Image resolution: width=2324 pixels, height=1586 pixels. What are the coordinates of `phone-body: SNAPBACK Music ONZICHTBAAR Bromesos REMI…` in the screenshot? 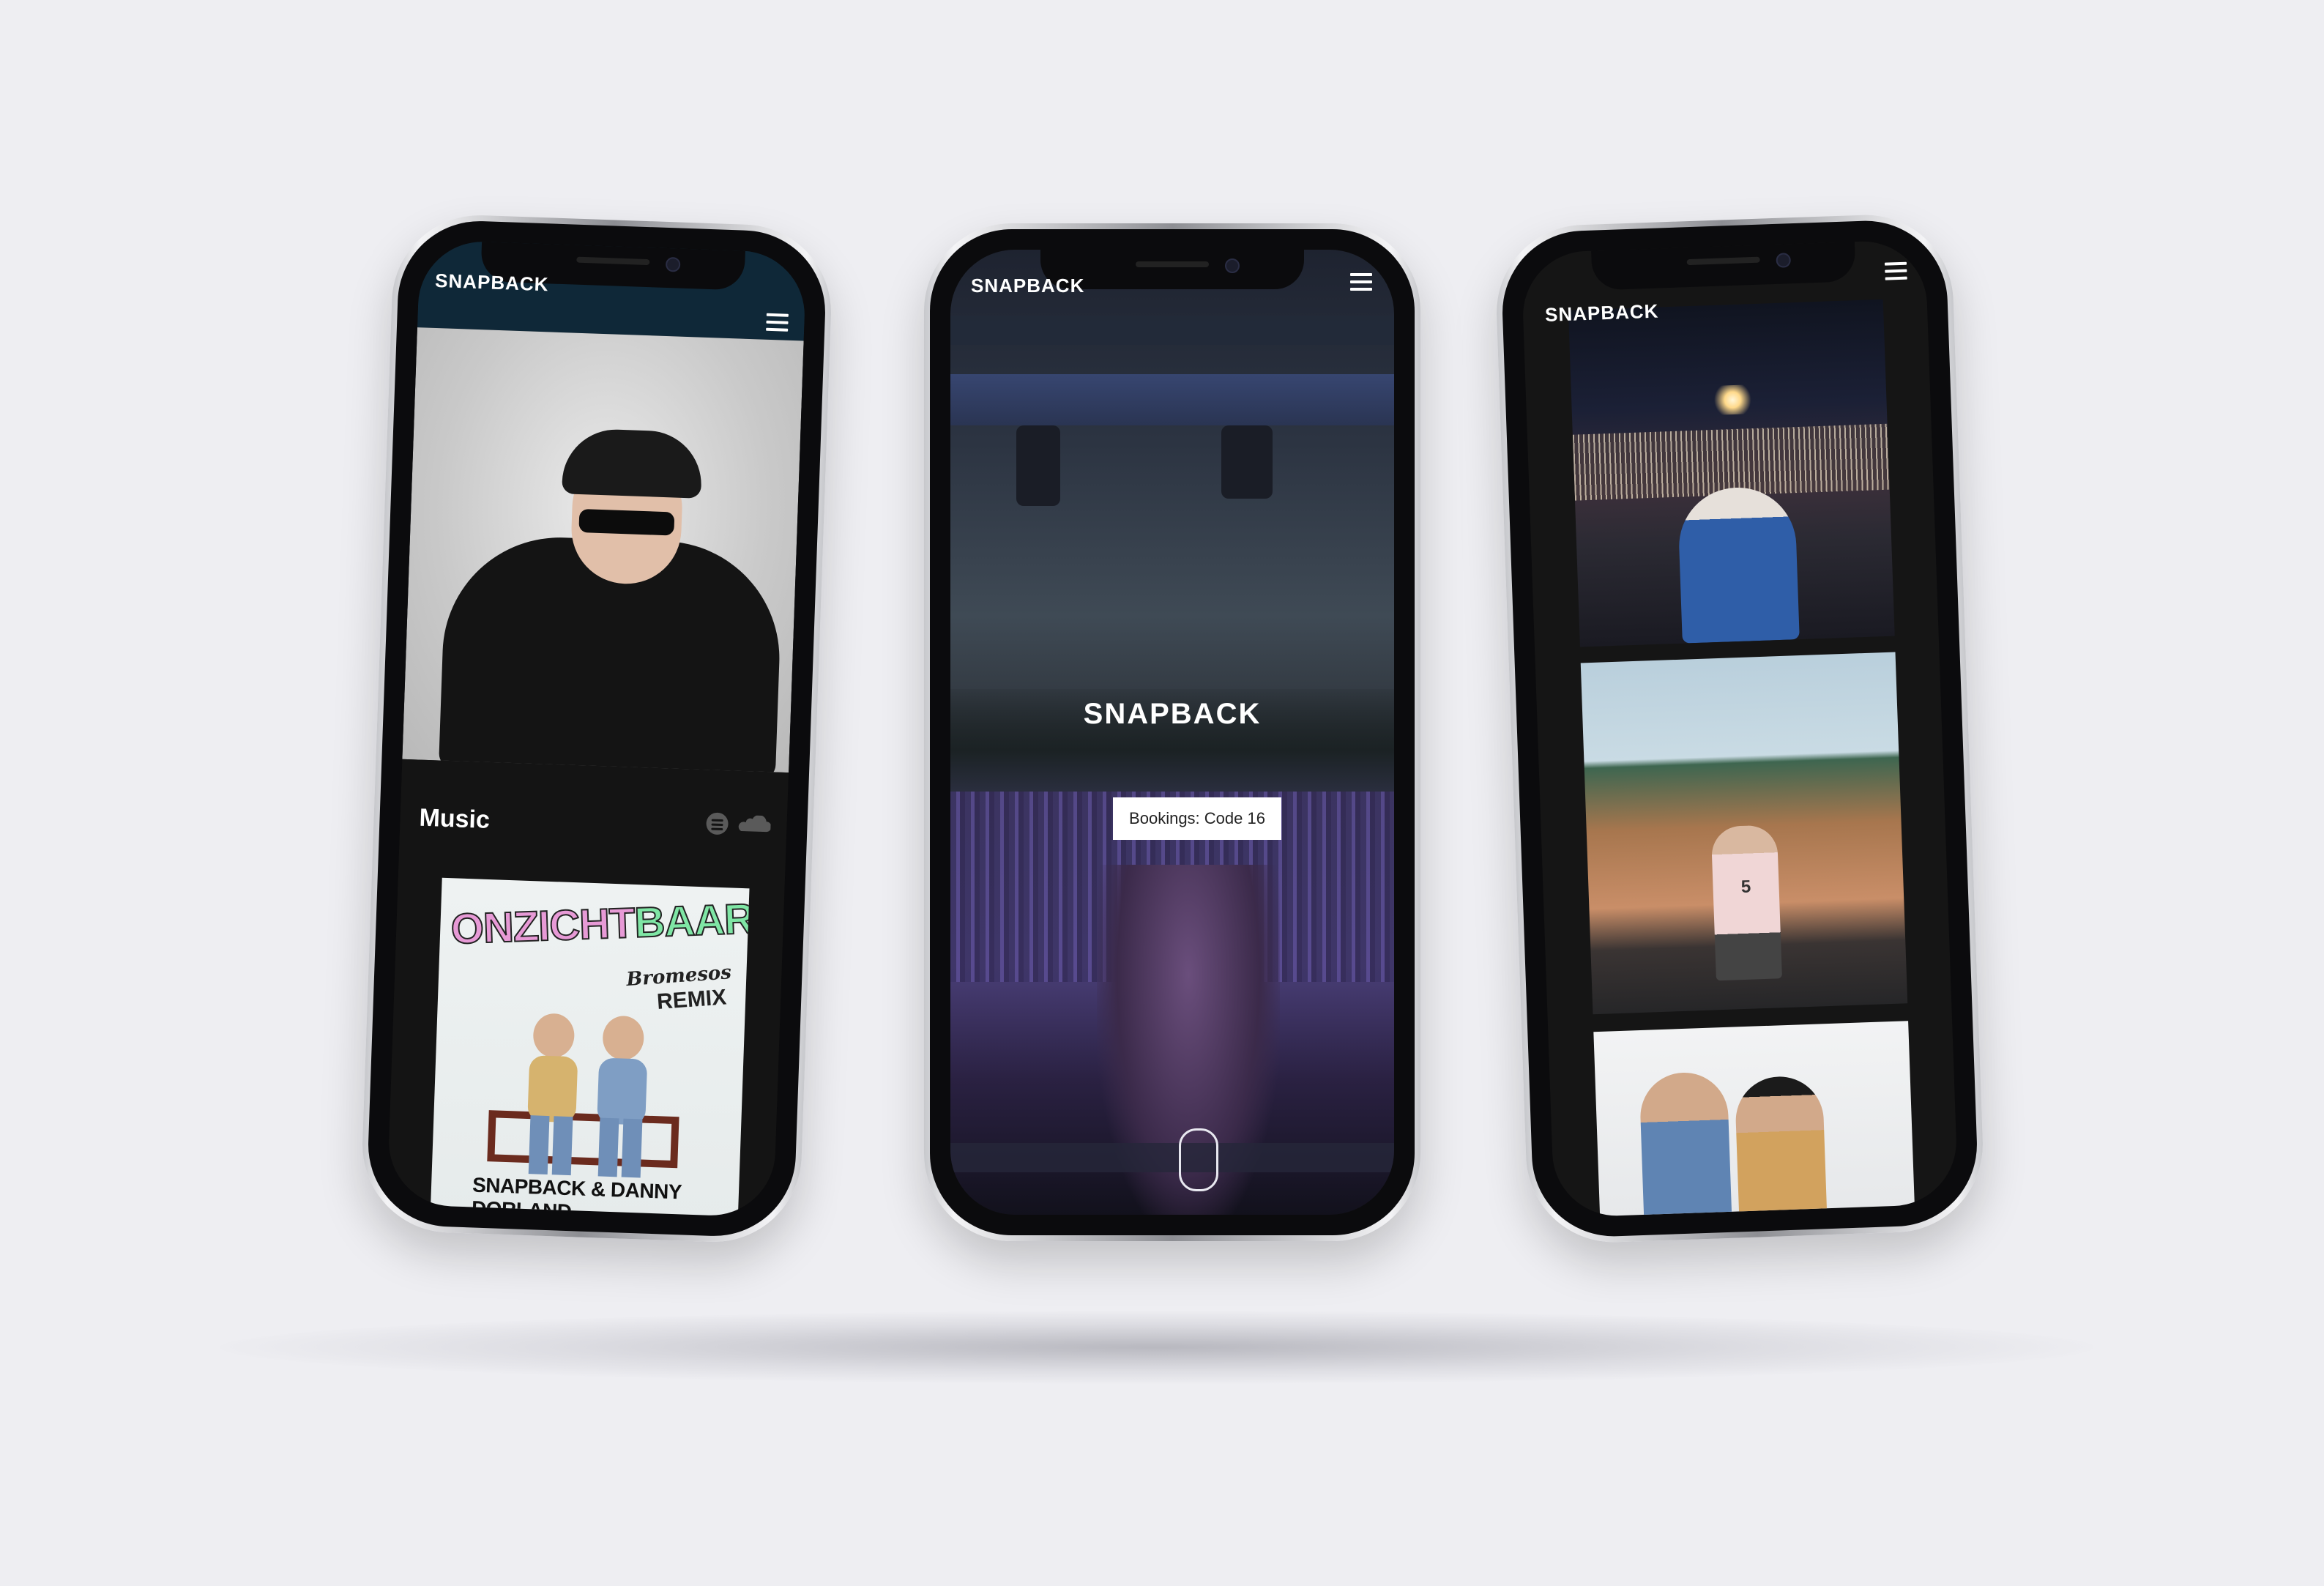 It's located at (596, 729).